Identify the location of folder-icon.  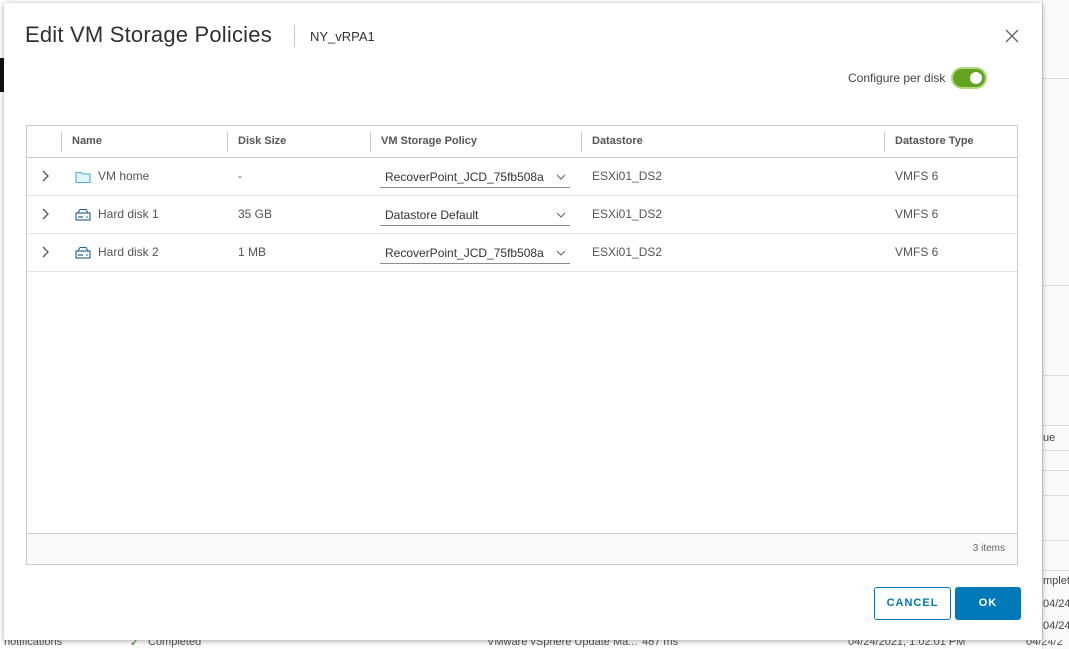
(83, 177).